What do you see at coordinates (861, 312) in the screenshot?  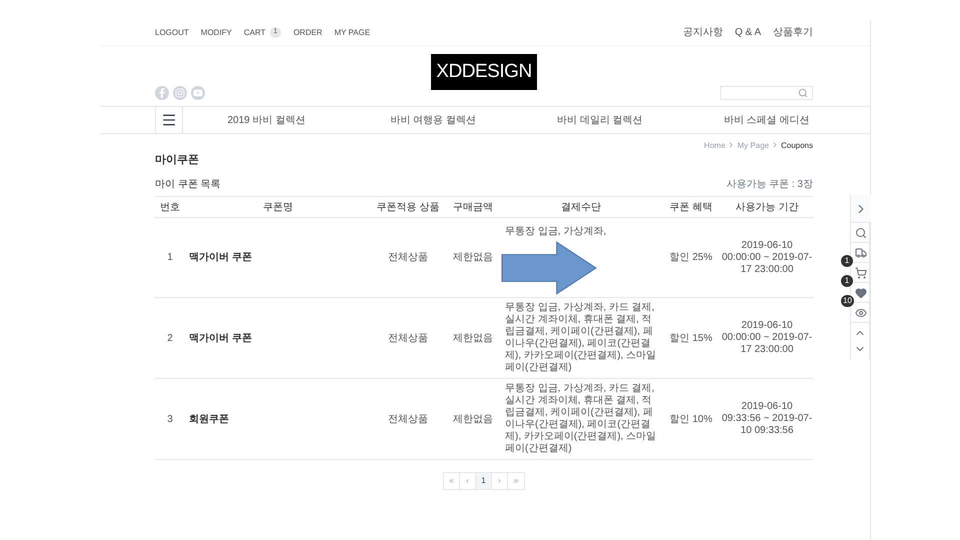 I see `eye-icon` at bounding box center [861, 312].